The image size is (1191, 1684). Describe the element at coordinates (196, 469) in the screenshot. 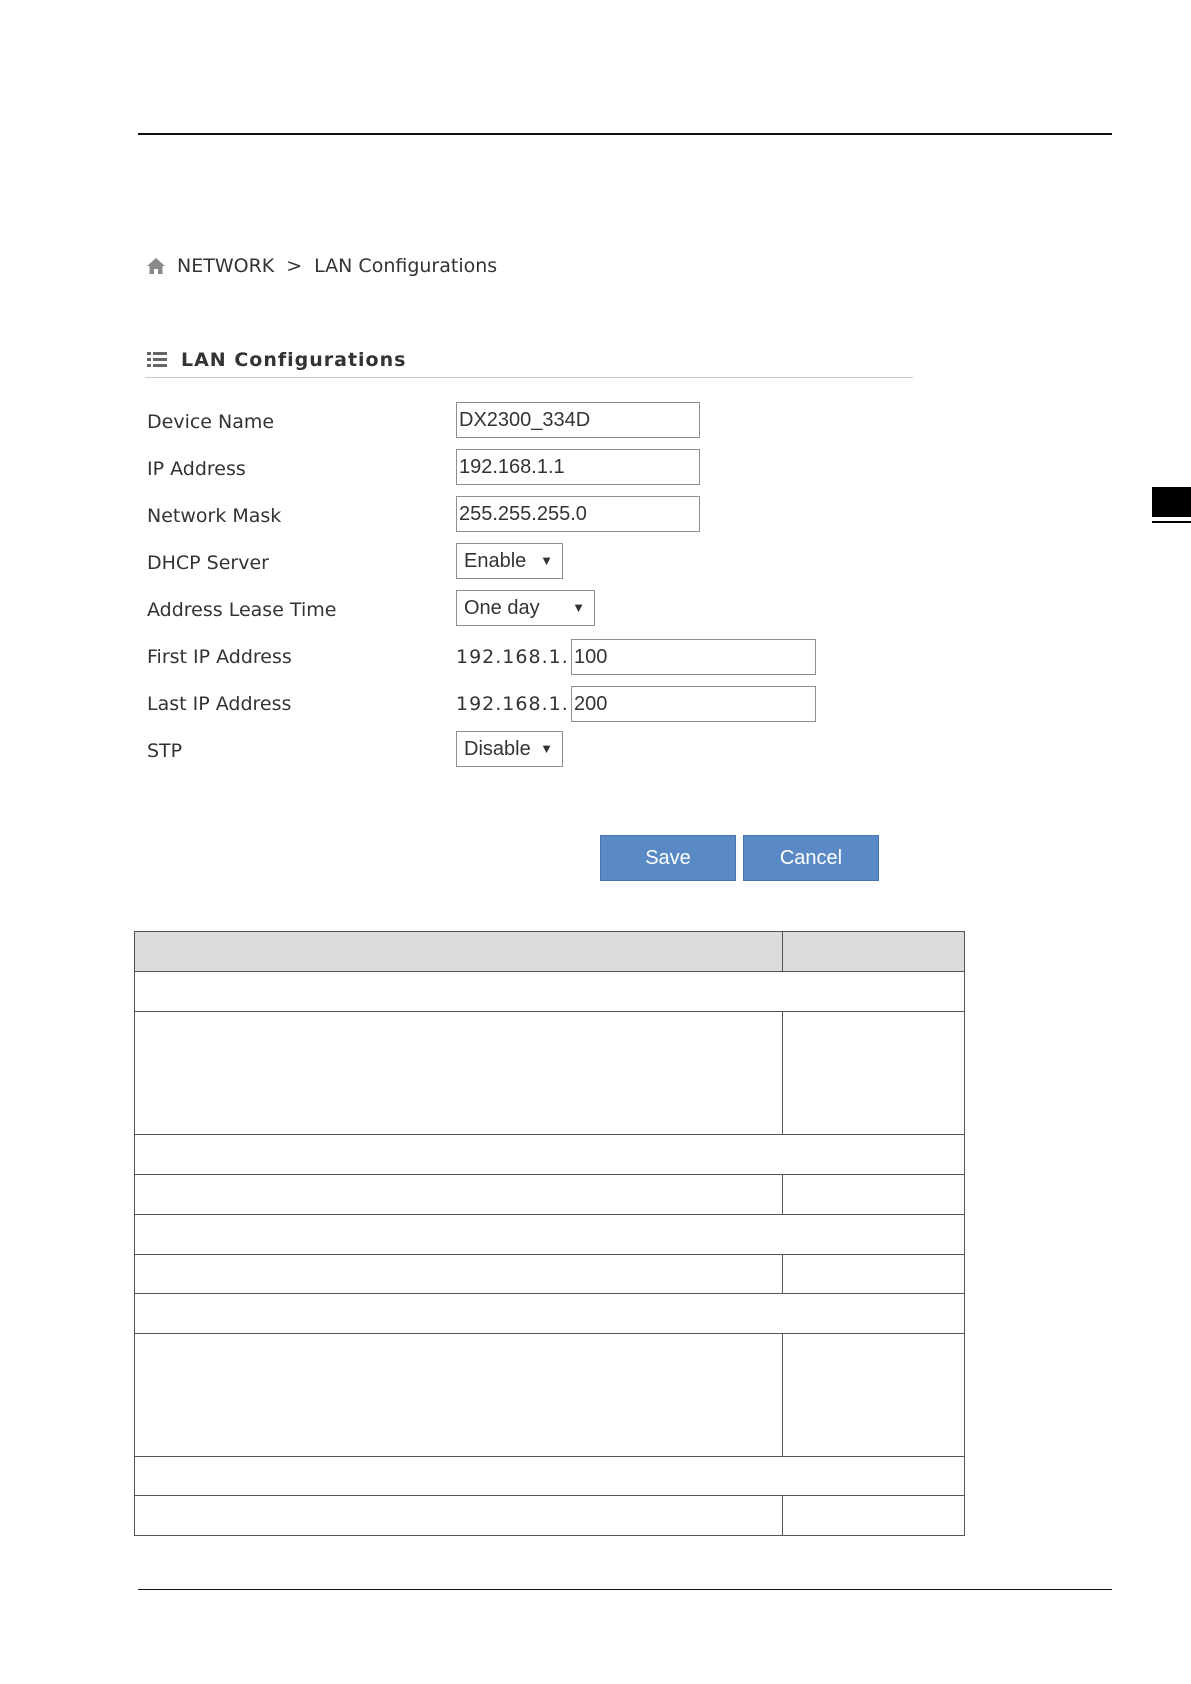

I see `ip-address-label: IP Address` at that location.